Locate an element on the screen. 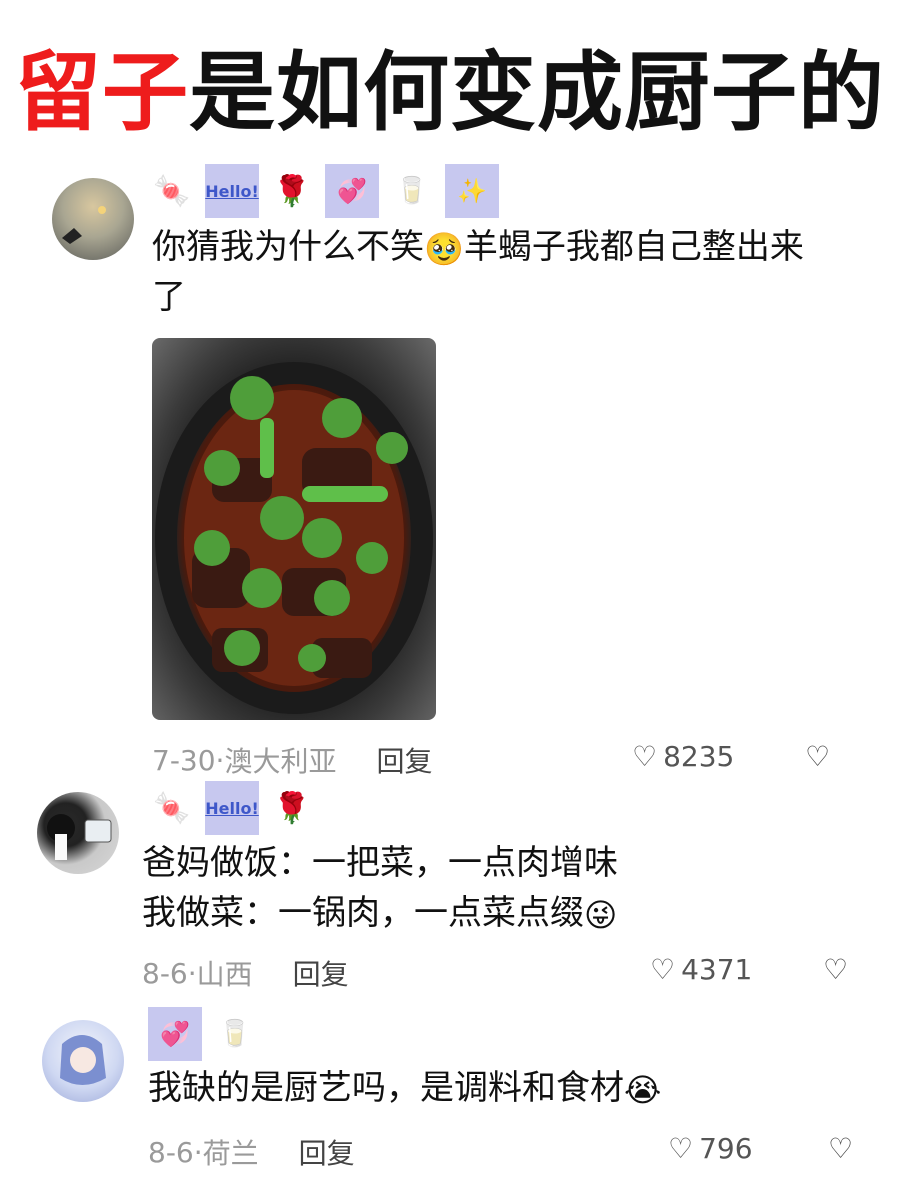 Image resolution: width=900 pixels, height=1200 pixels. sticker-row: 🍬 Hello! 🌹 is located at coordinates (232, 808).